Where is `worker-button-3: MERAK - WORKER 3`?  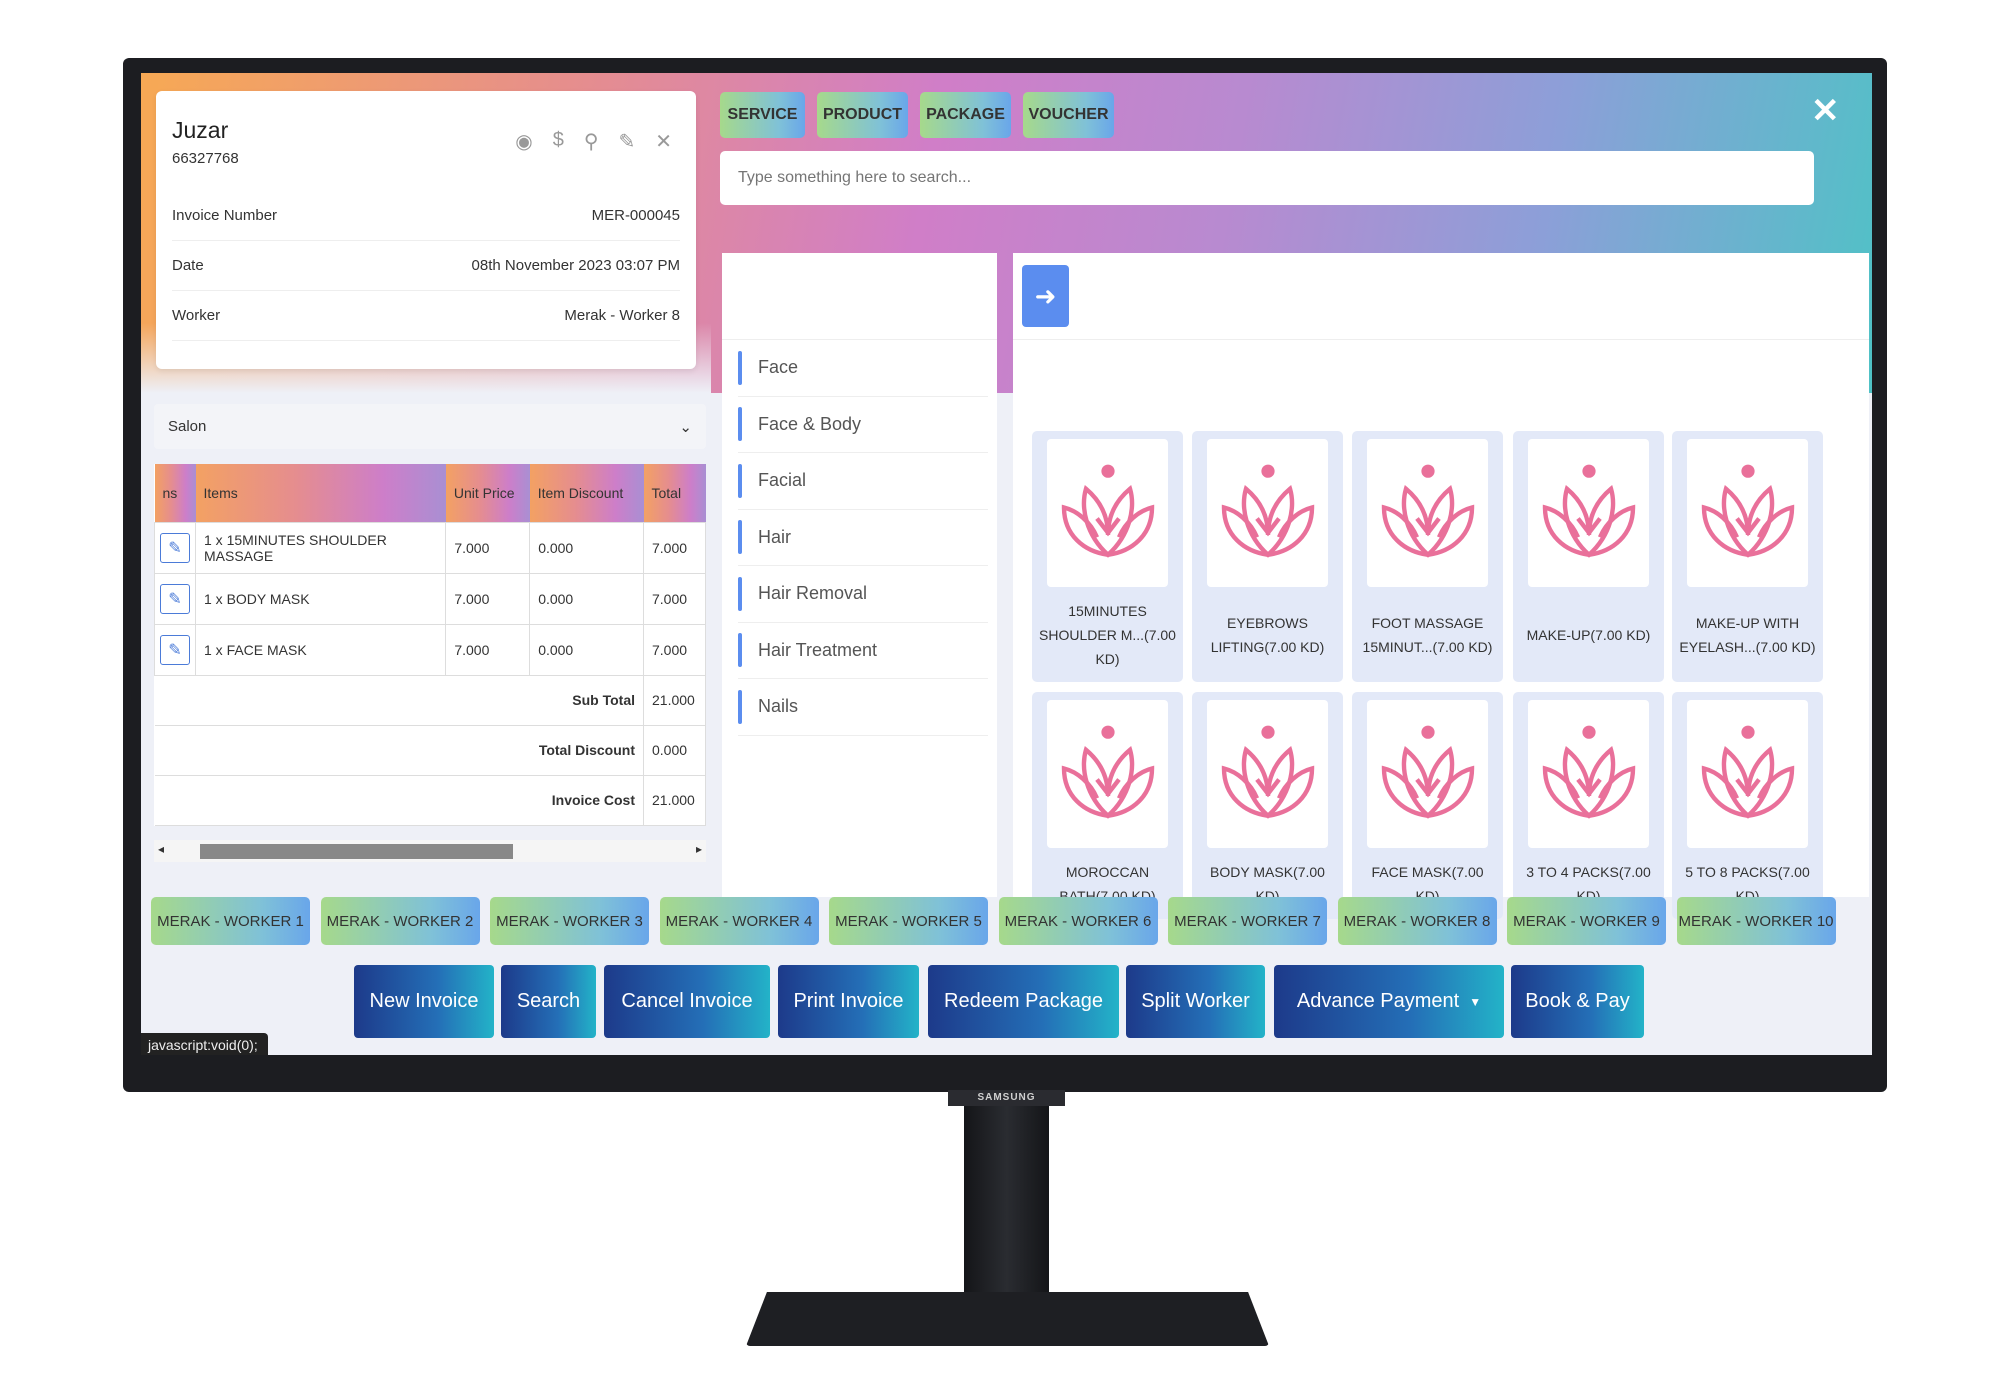 worker-button-3: MERAK - WORKER 3 is located at coordinates (569, 921).